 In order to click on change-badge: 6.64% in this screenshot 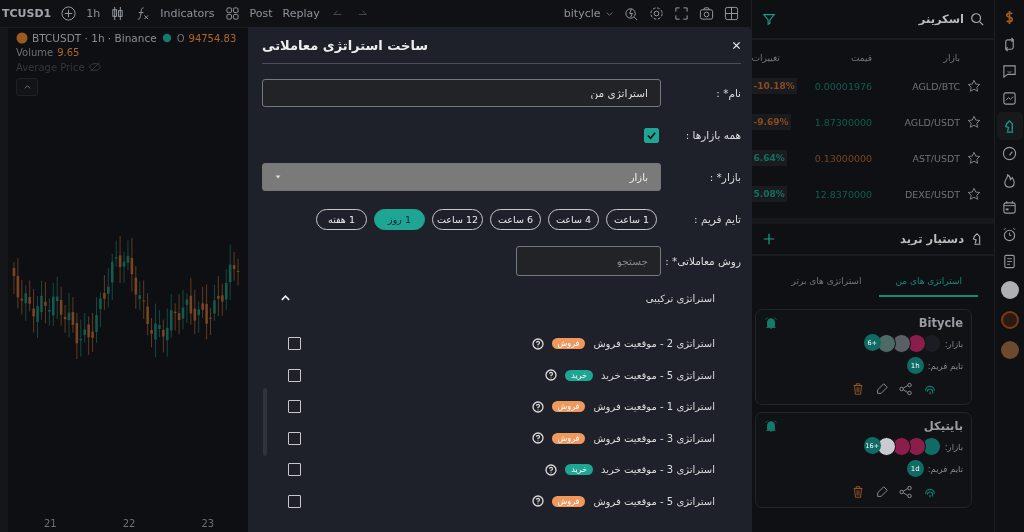, I will do `click(769, 158)`.